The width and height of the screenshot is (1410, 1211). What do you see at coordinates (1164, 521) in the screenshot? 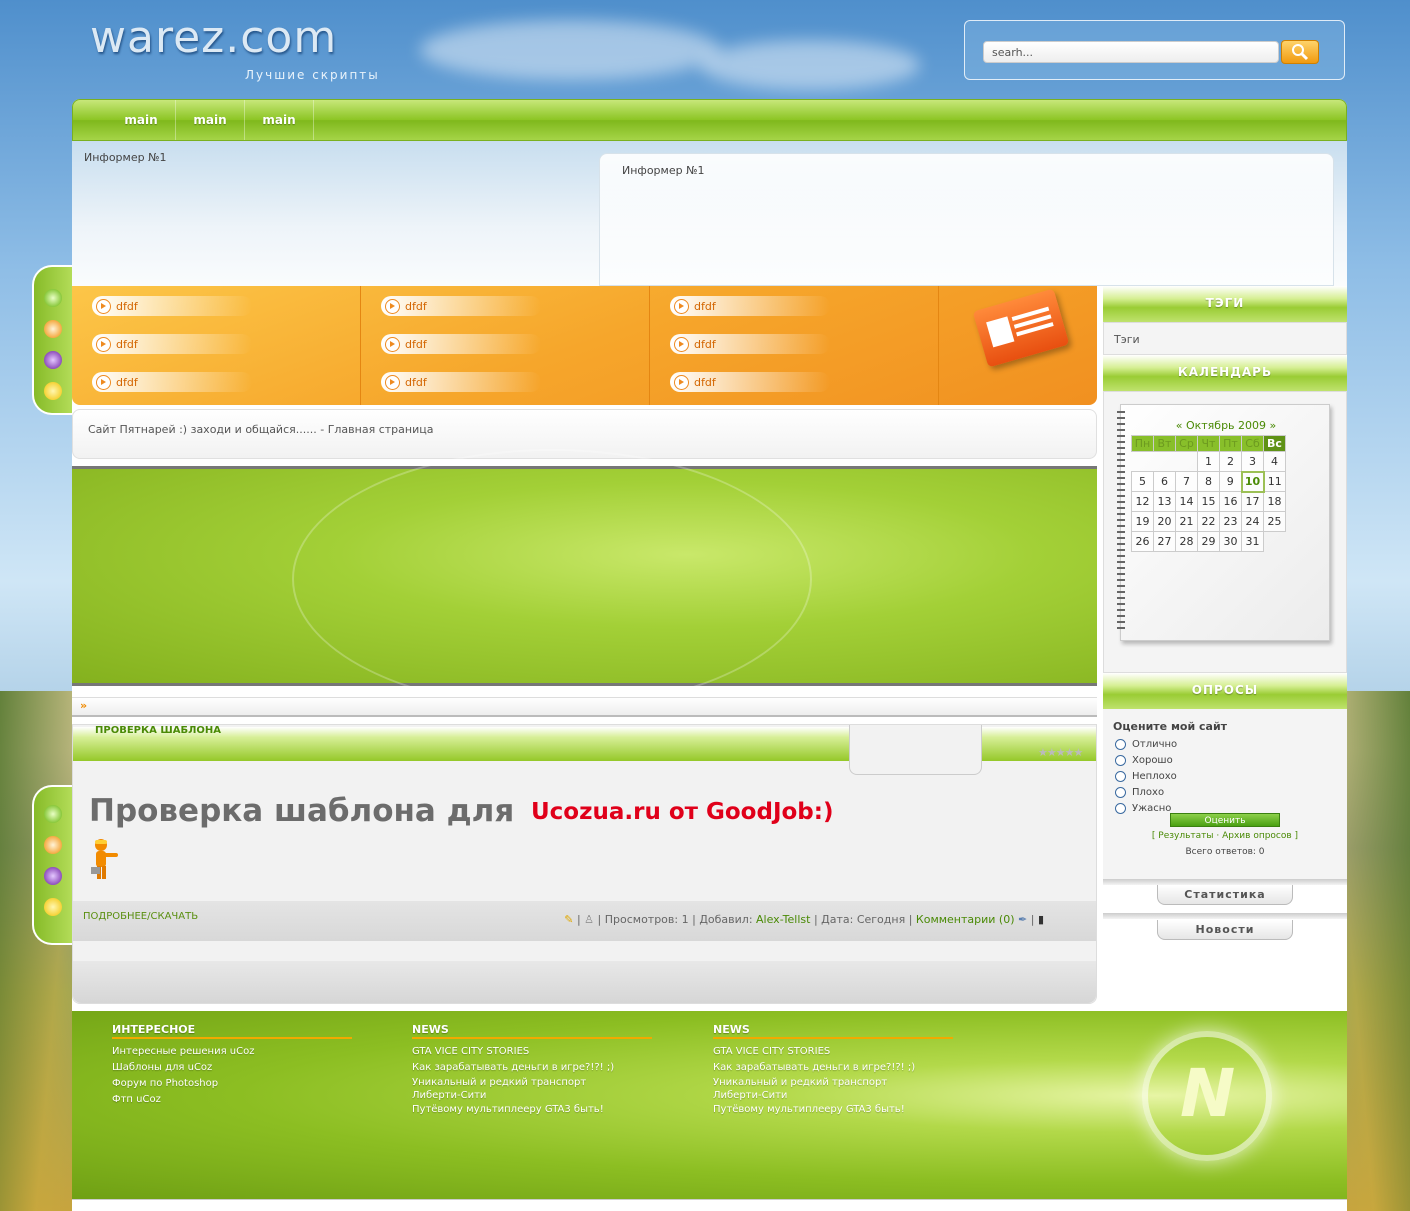
I see `calendar-day: 20` at bounding box center [1164, 521].